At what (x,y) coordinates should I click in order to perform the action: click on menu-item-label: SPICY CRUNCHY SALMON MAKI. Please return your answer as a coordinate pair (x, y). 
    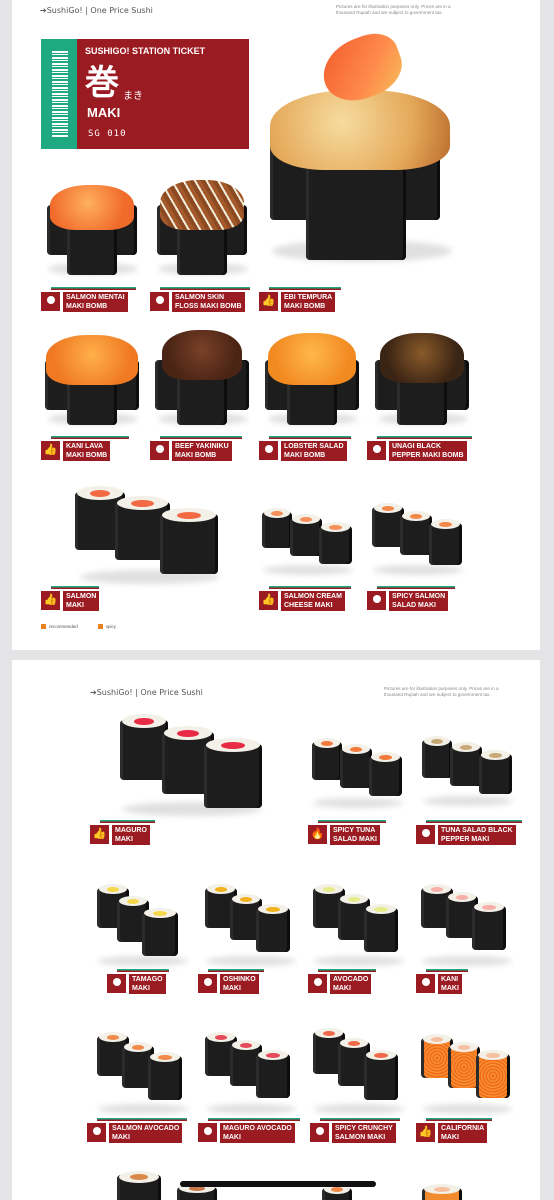
    Looking at the image, I should click on (355, 1130).